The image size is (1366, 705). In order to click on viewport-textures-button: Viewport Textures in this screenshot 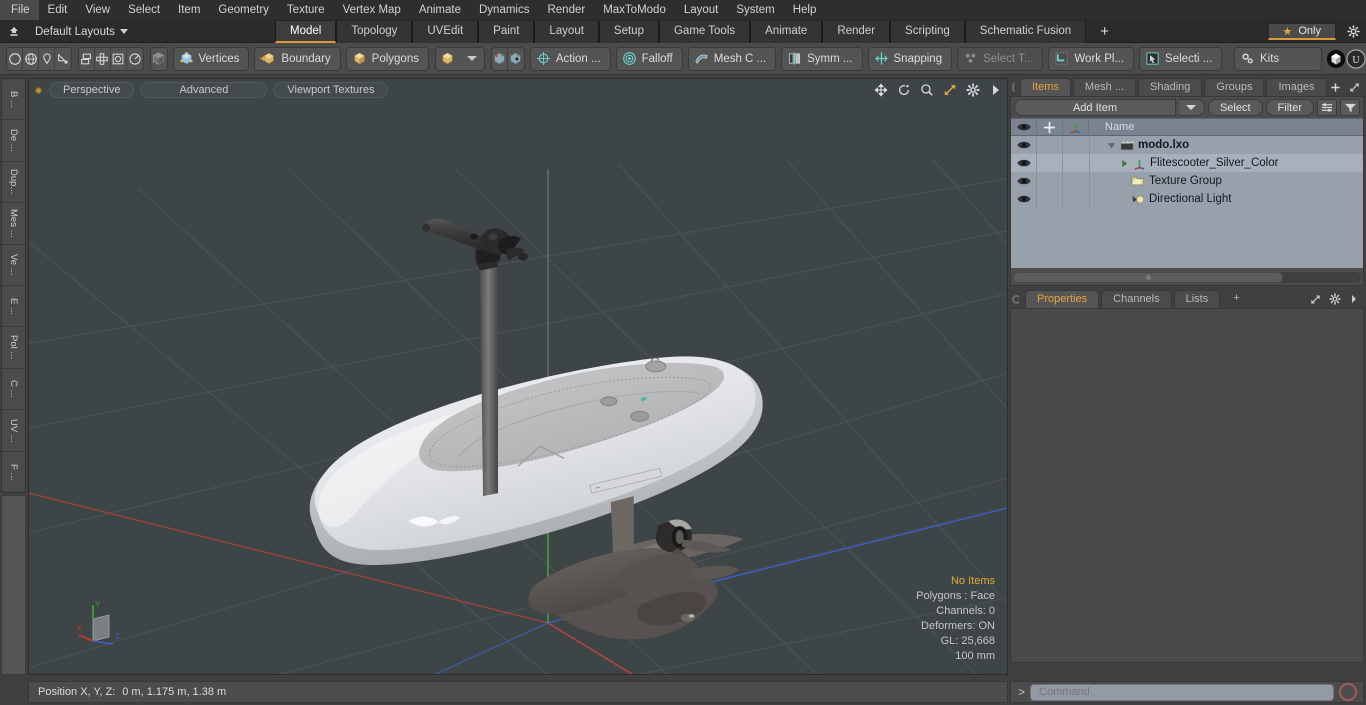, I will do `click(331, 90)`.